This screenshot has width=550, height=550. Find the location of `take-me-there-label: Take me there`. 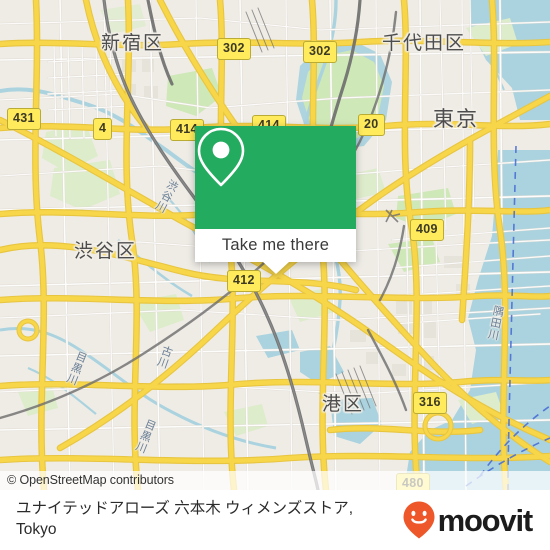

take-me-there-label: Take me there is located at coordinates (275, 245).